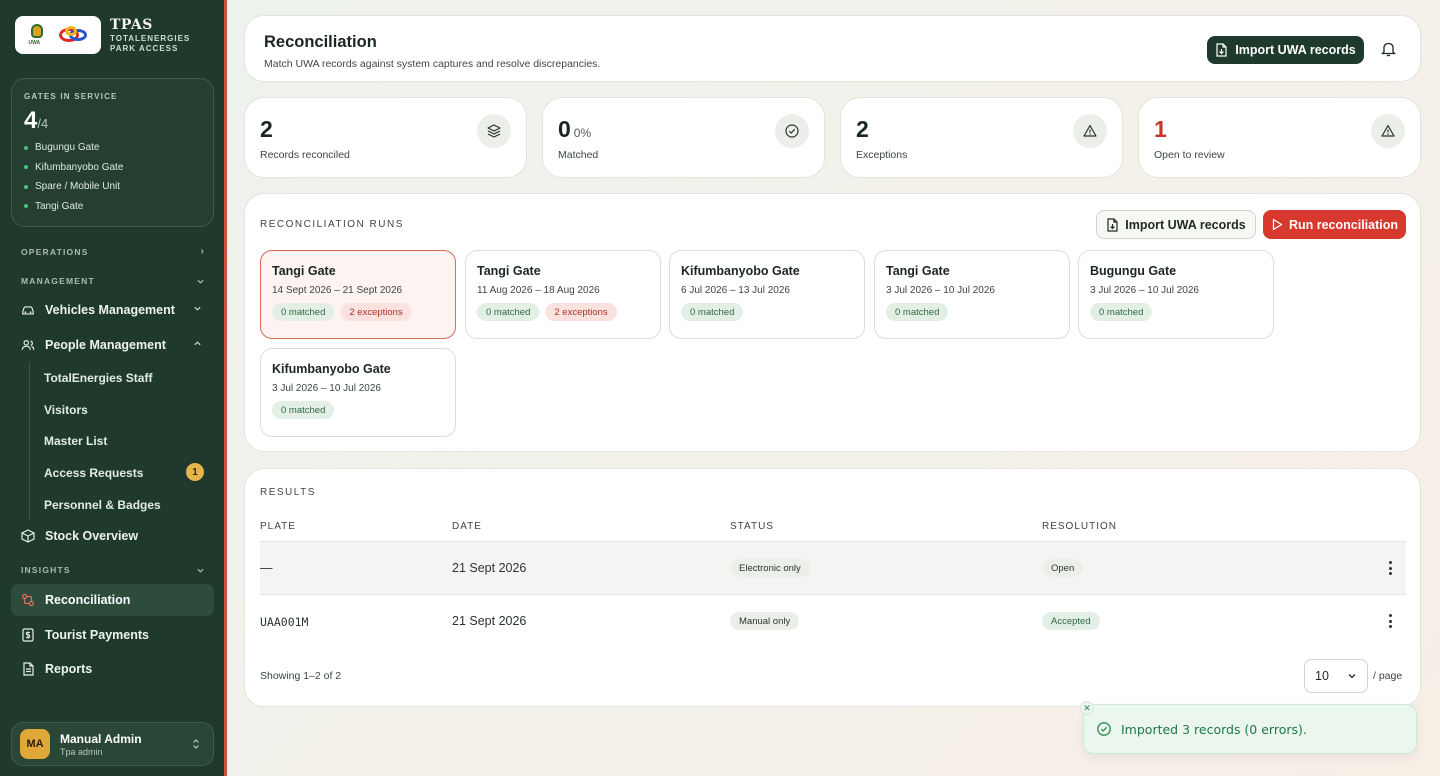  Describe the element at coordinates (578, 155) in the screenshot. I see `stat-label: Matched` at that location.